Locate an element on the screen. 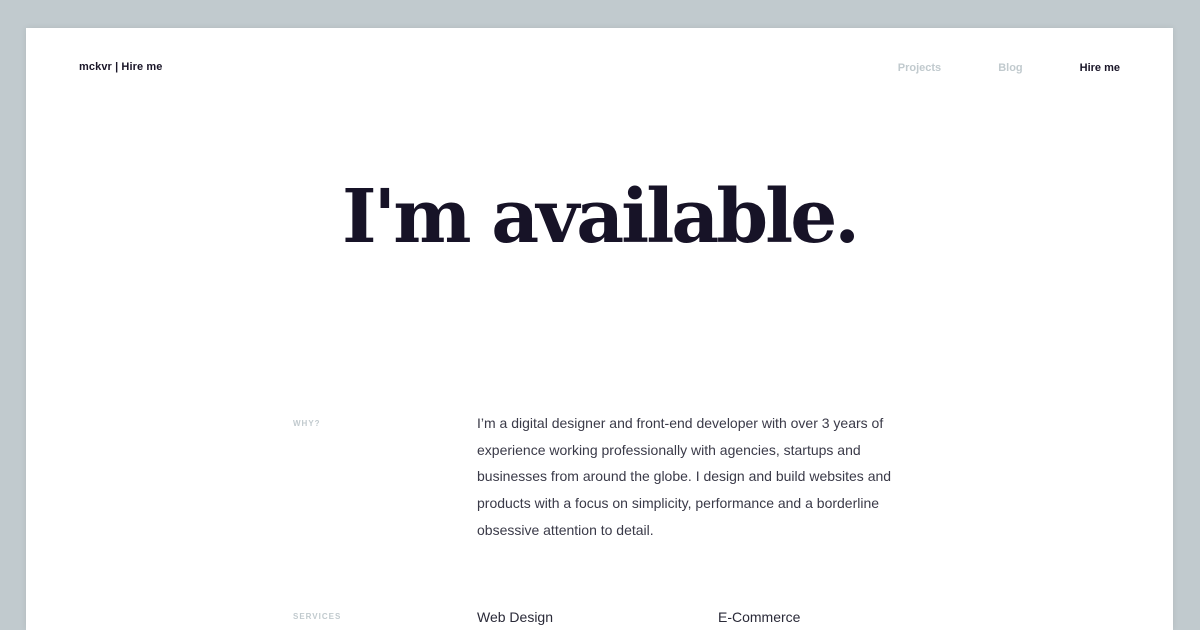 This screenshot has width=1200, height=630. nav-link-projects: Projects is located at coordinates (919, 68).